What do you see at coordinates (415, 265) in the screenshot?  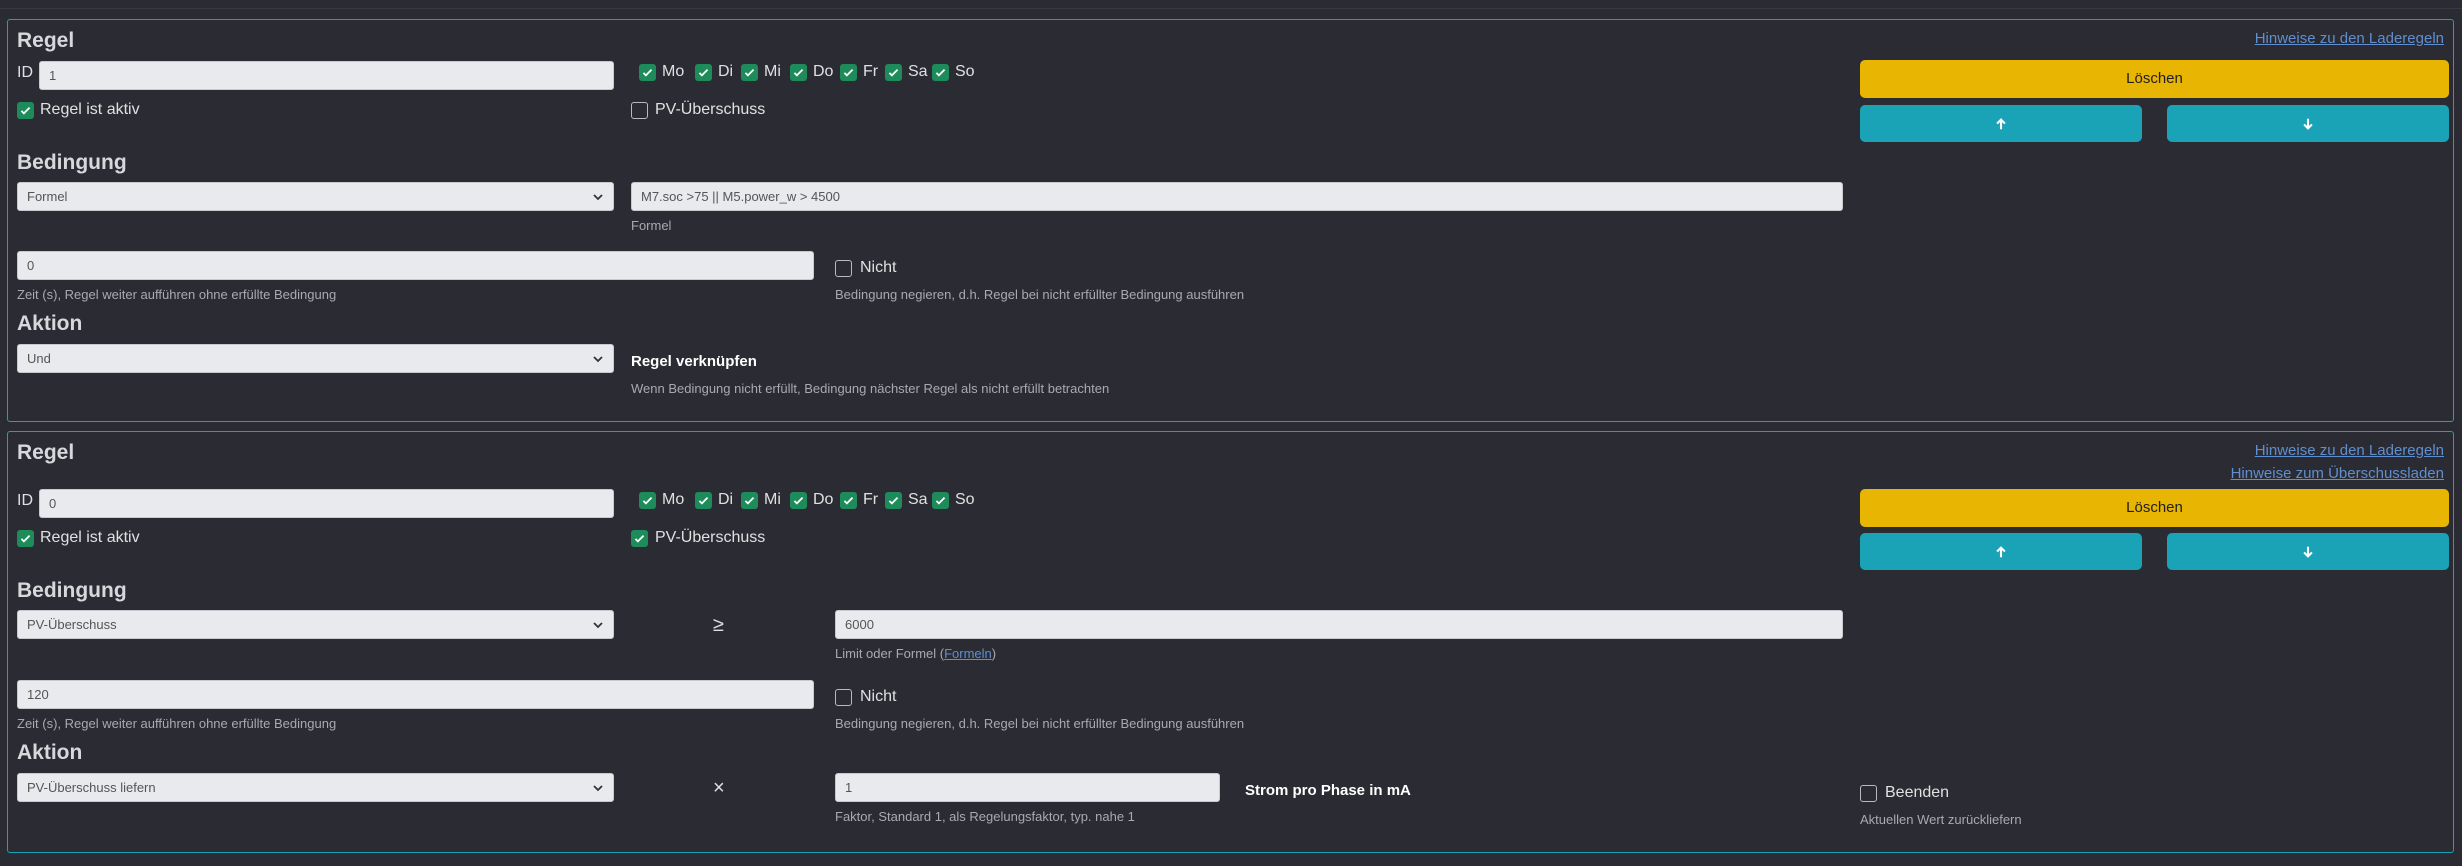 I see `time-input: 0` at bounding box center [415, 265].